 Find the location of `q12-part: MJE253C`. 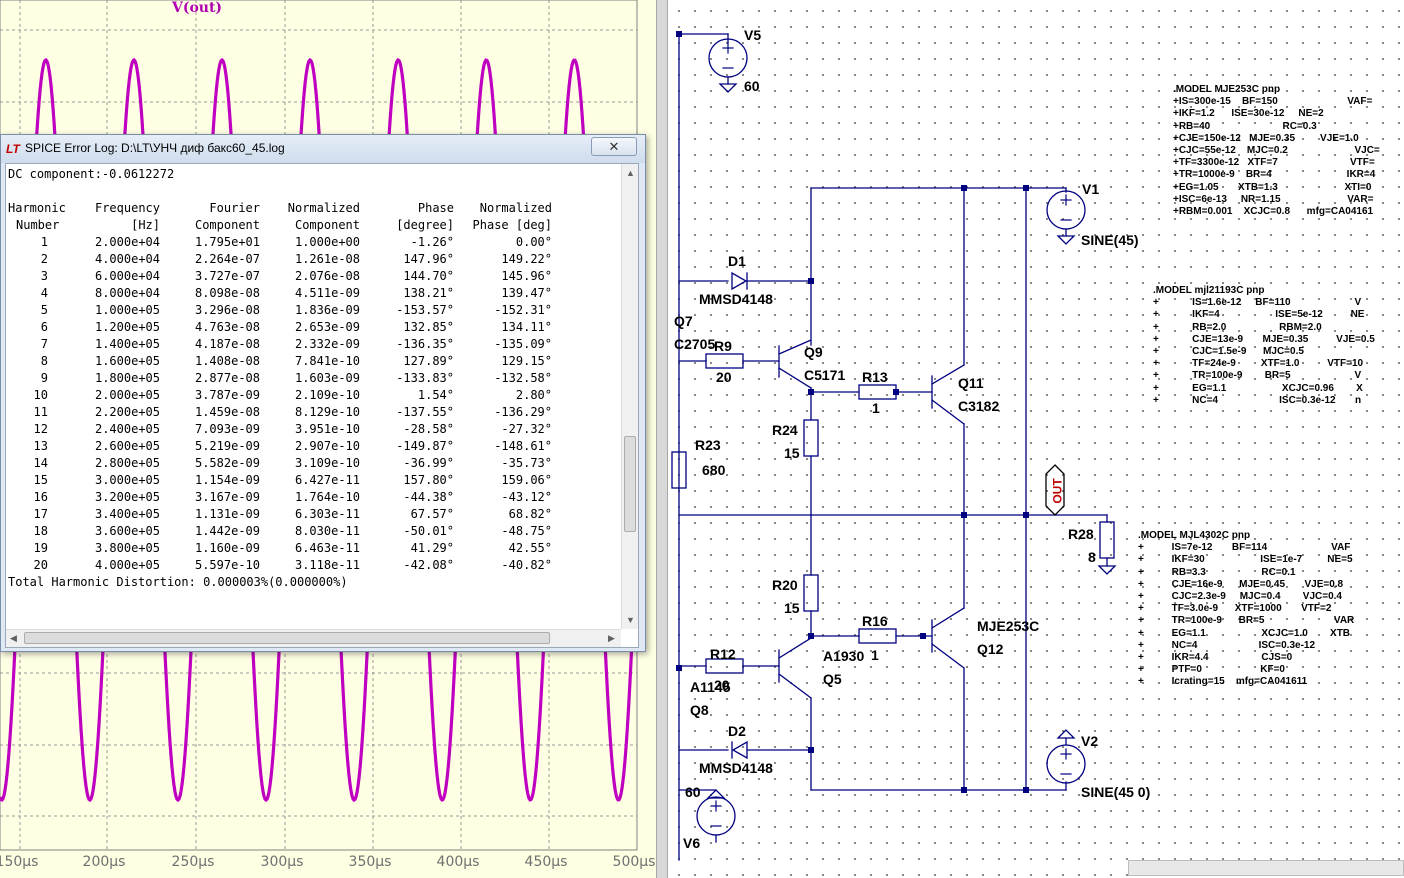

q12-part: MJE253C is located at coordinates (1008, 626).